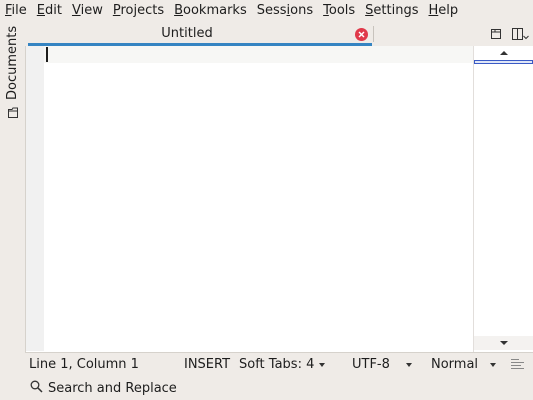 This screenshot has height=400, width=533. Describe the element at coordinates (503, 343) in the screenshot. I see `scroll-down-arrow-icon` at that location.